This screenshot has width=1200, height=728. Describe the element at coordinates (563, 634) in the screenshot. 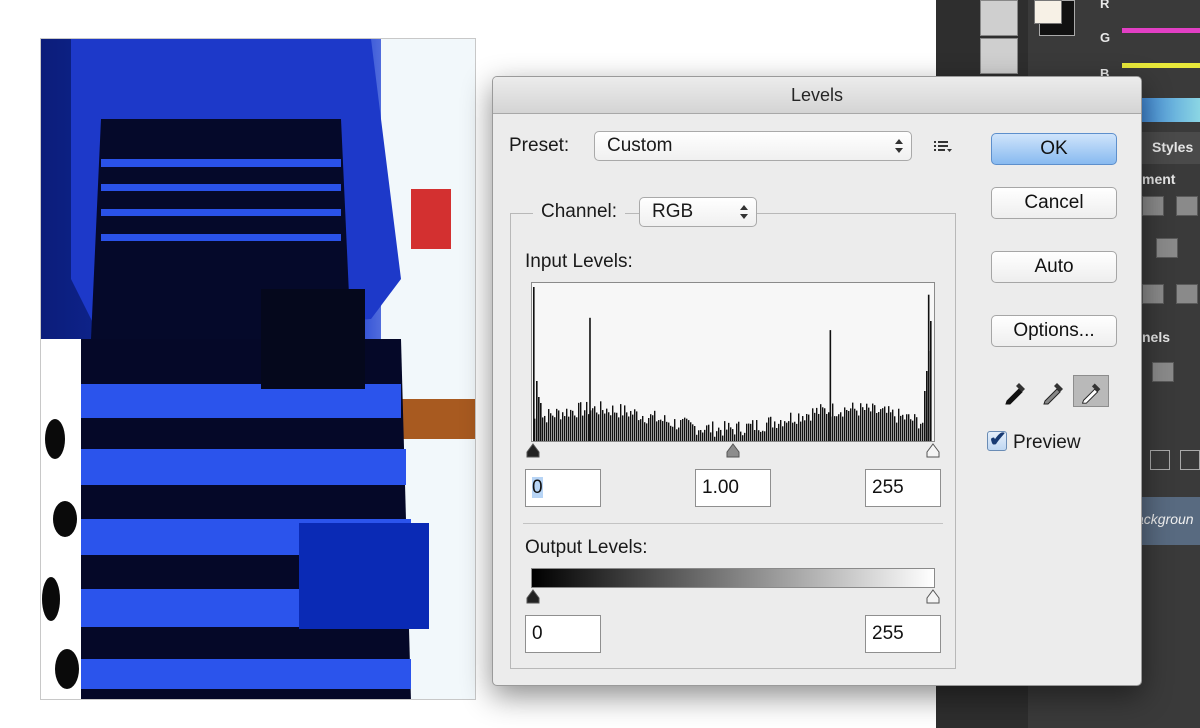

I see `output-black-field: 0` at that location.